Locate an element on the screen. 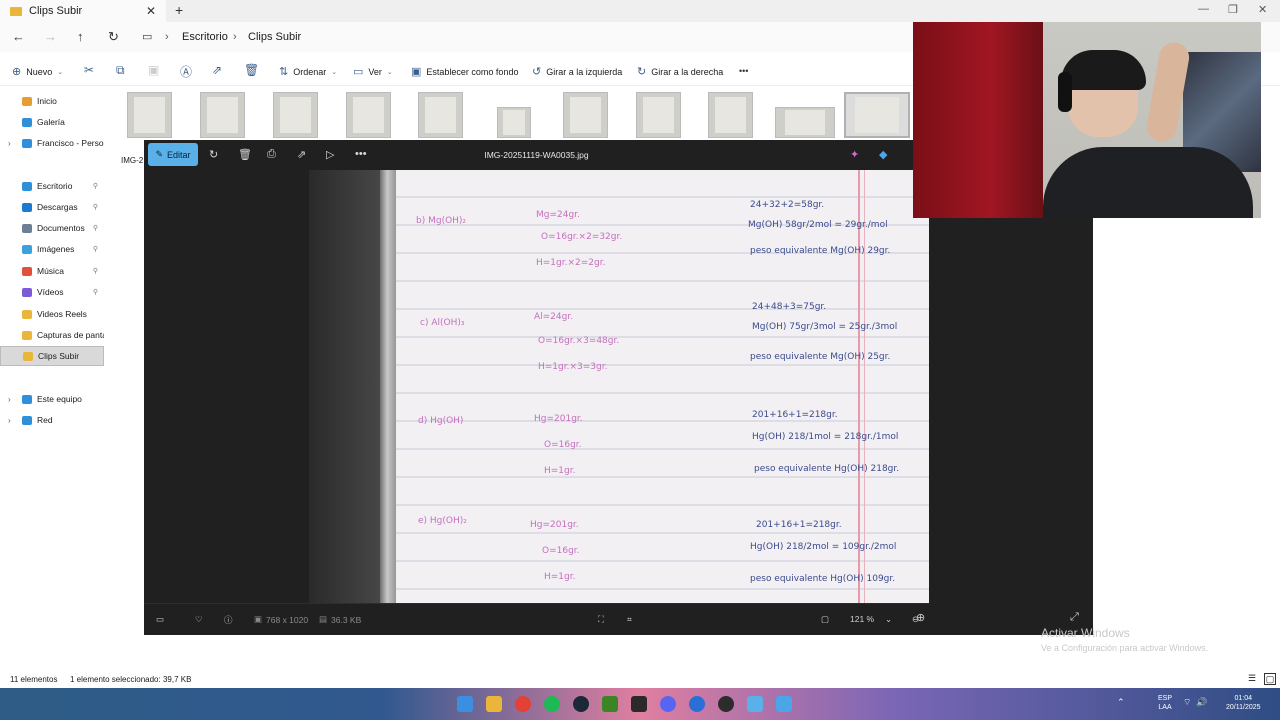  file-explorer-icon is located at coordinates (494, 704).